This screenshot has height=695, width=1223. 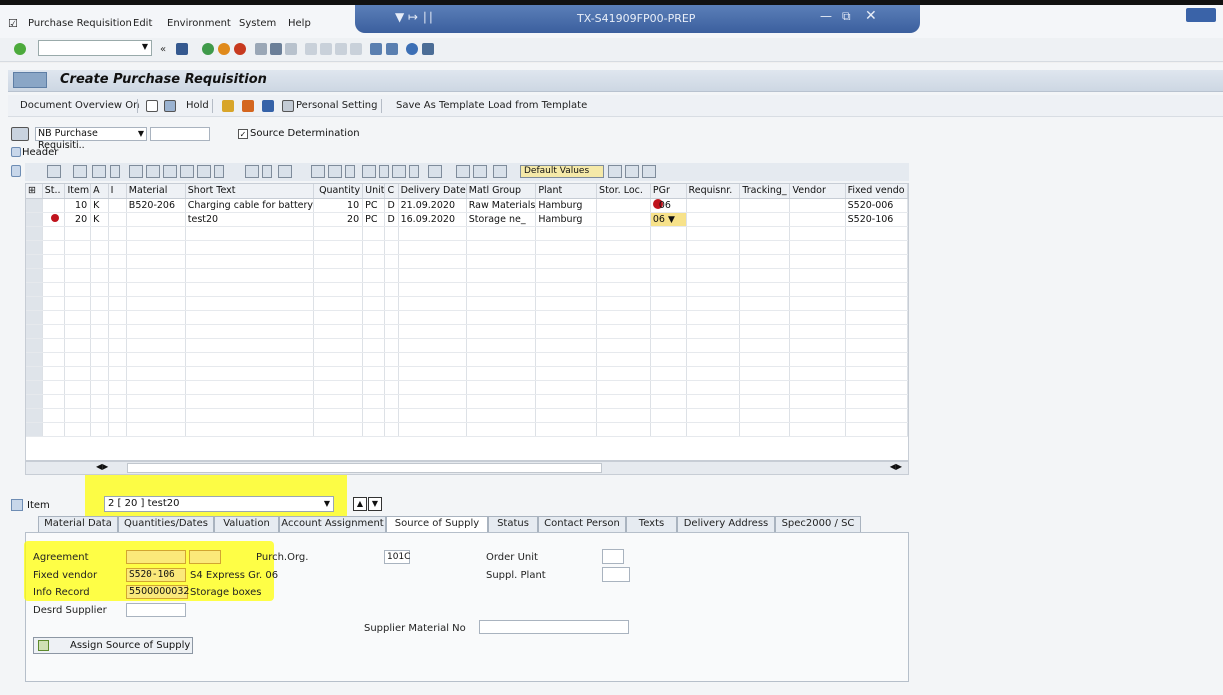 I want to click on a-cell: K, so click(x=99, y=219).